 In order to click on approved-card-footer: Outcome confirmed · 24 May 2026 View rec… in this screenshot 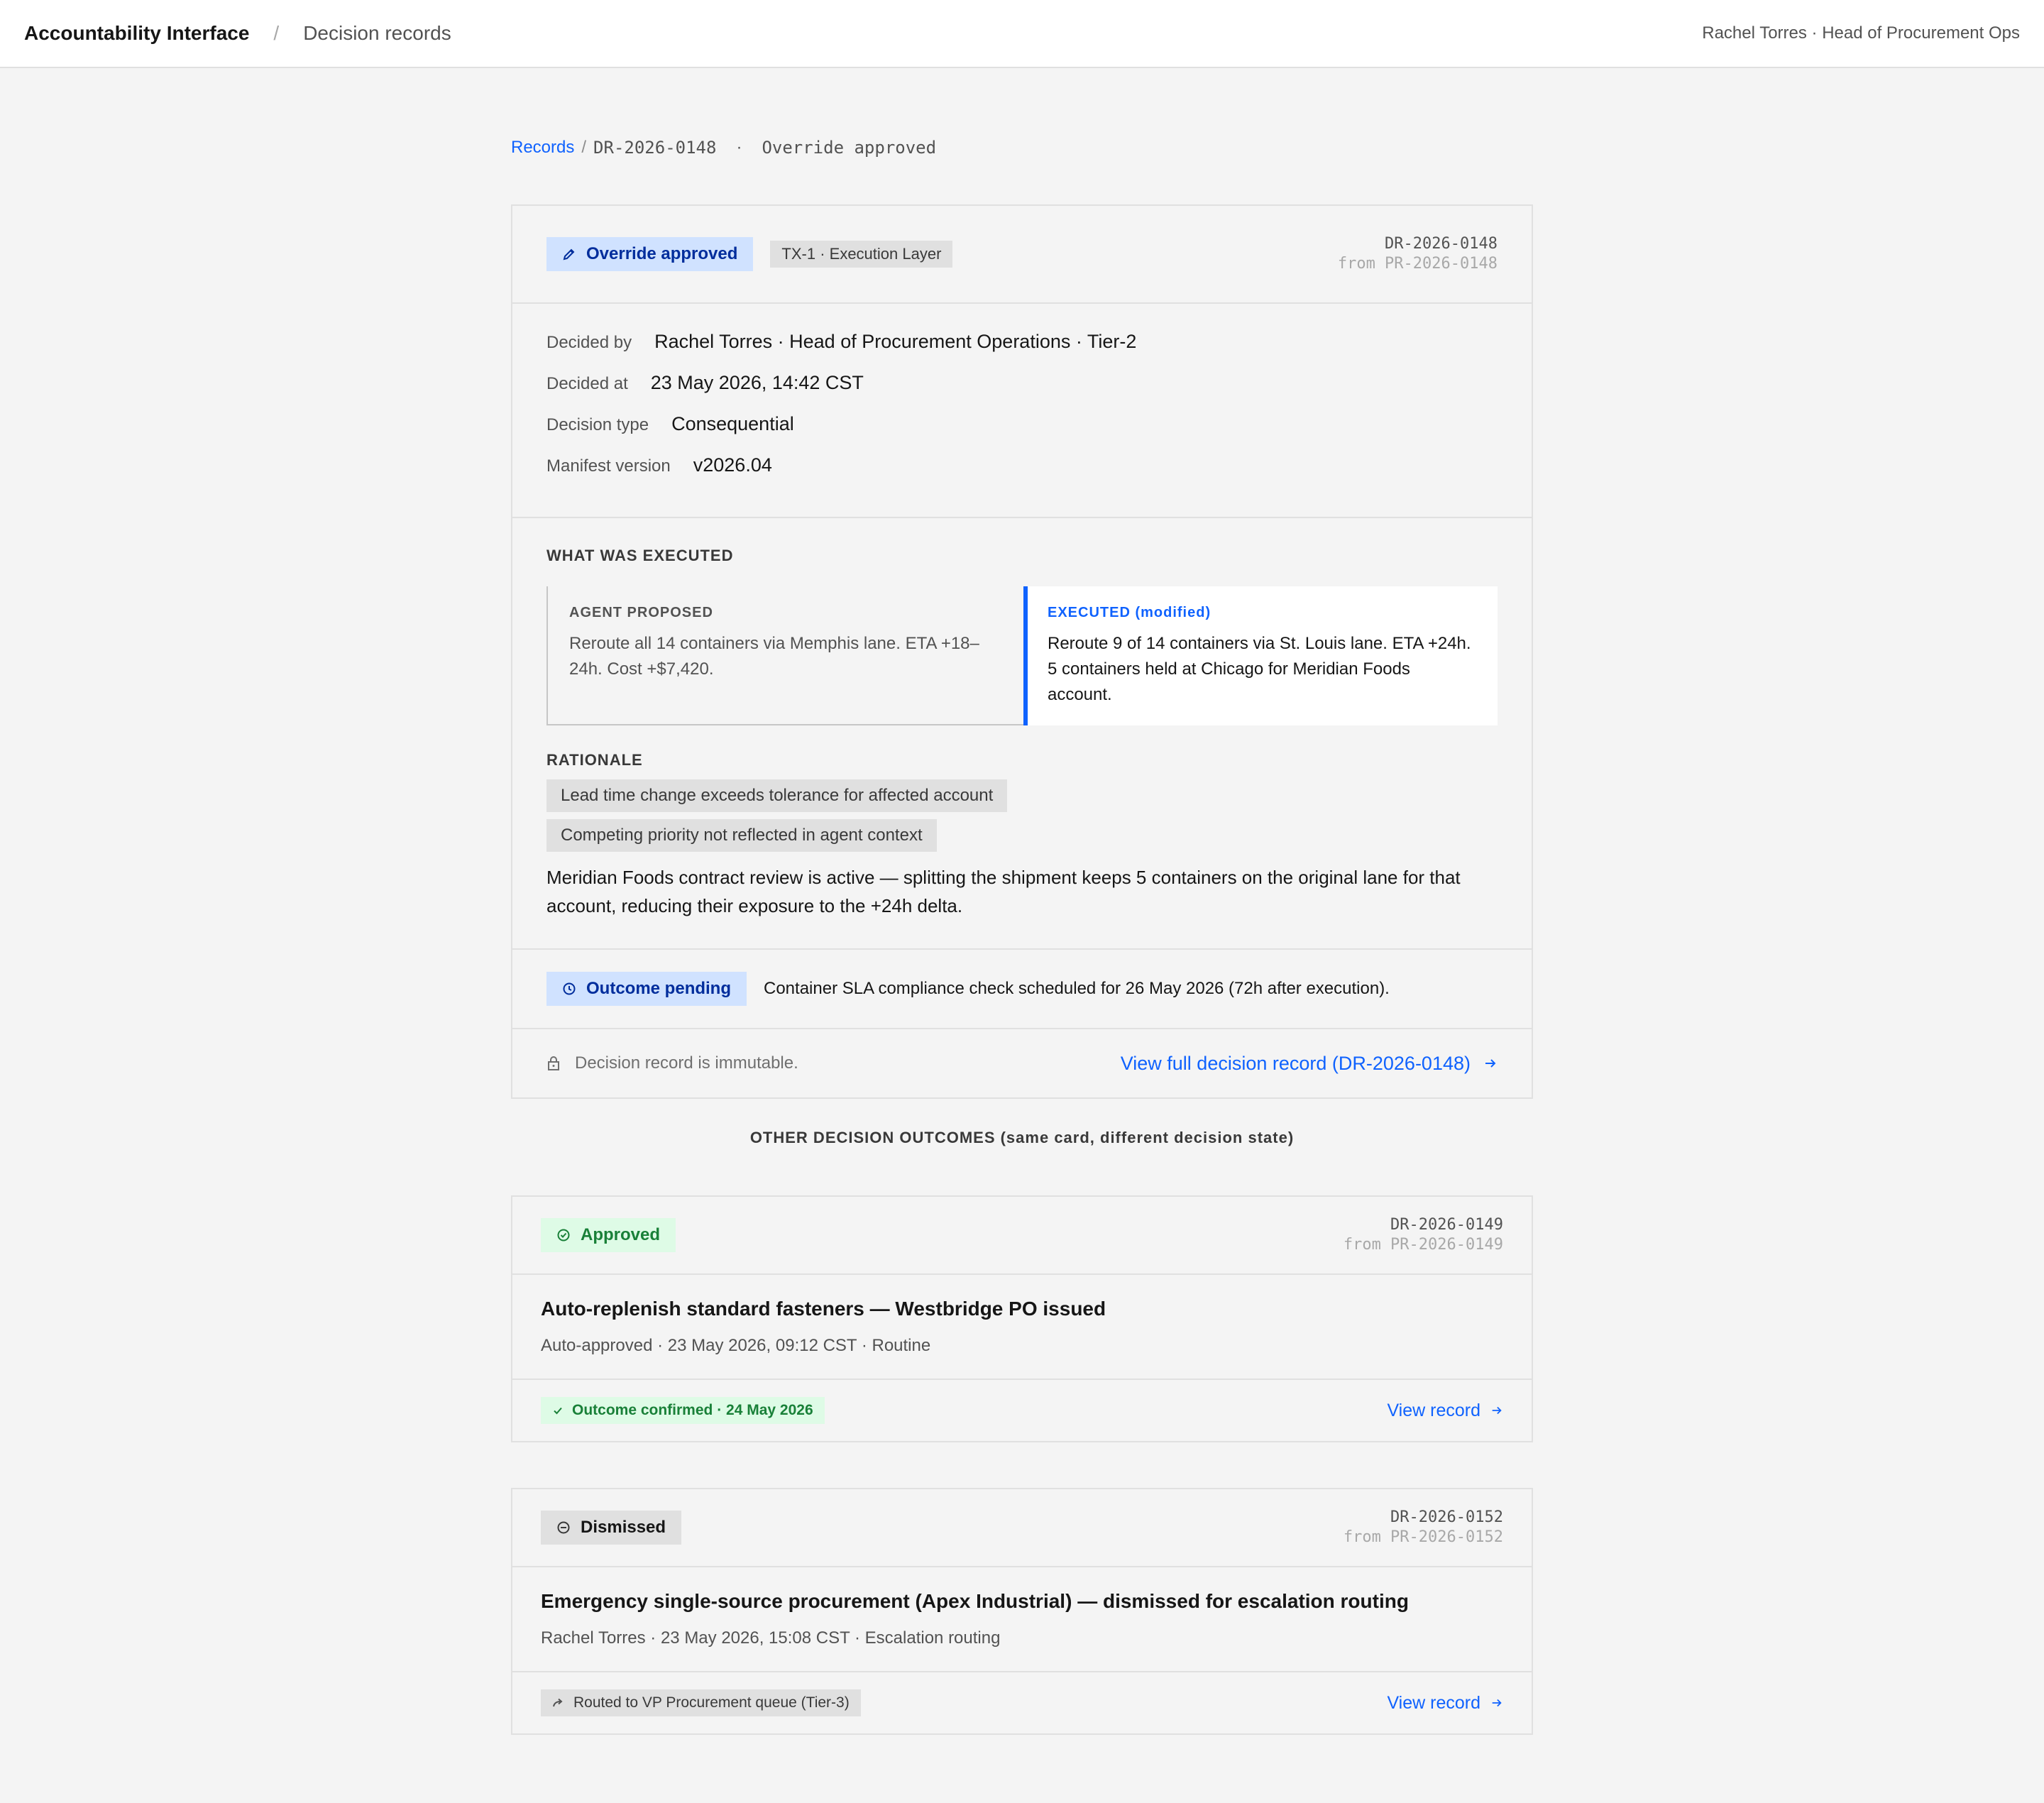, I will do `click(1022, 1411)`.